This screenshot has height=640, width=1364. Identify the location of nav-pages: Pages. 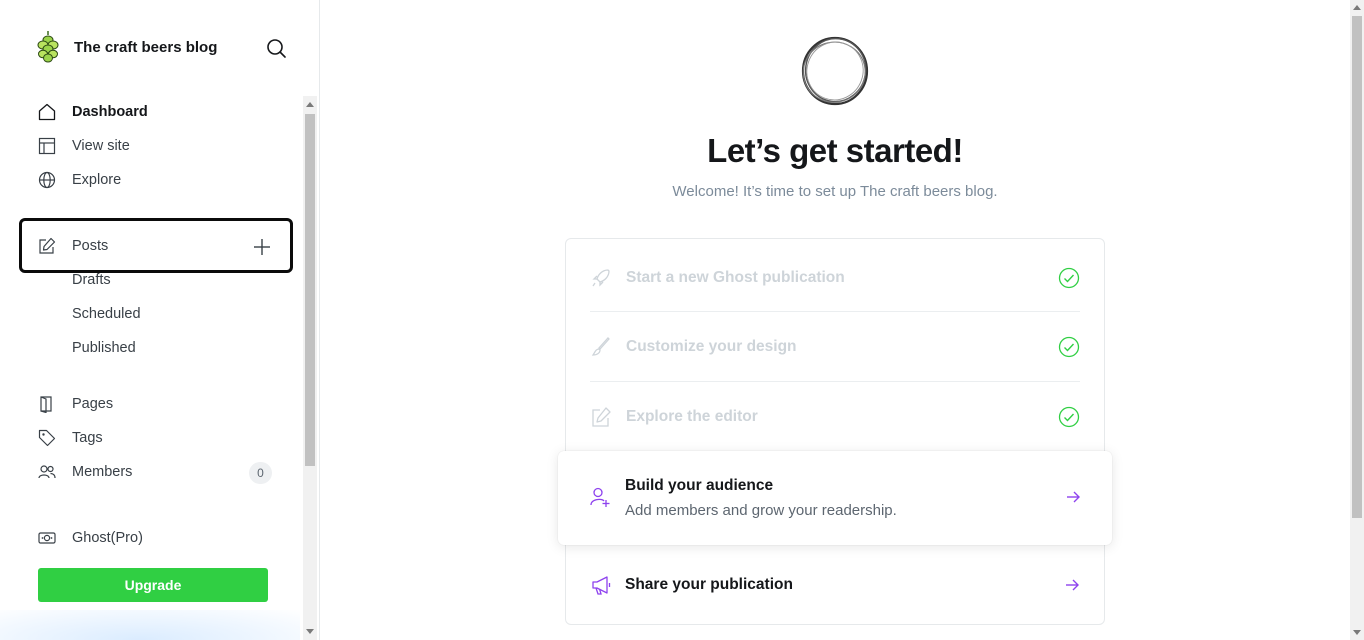
(75, 404).